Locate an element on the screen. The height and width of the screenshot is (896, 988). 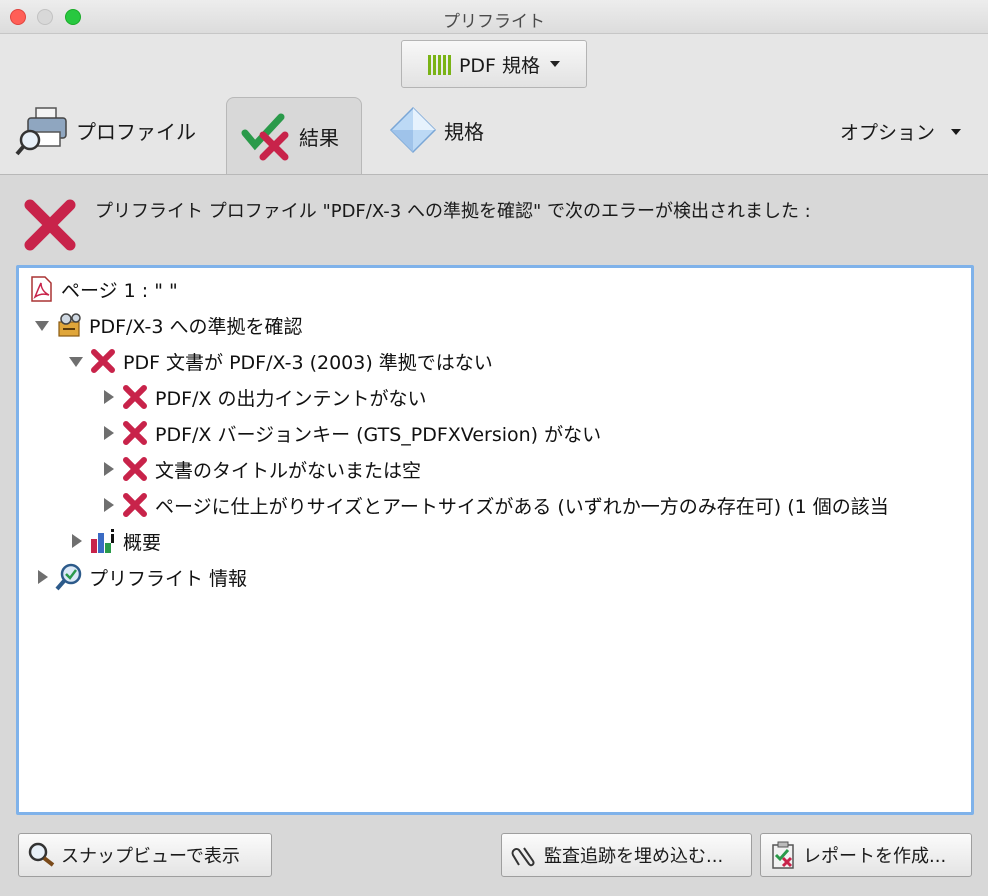
options-menu: オプション is located at coordinates (901, 131).